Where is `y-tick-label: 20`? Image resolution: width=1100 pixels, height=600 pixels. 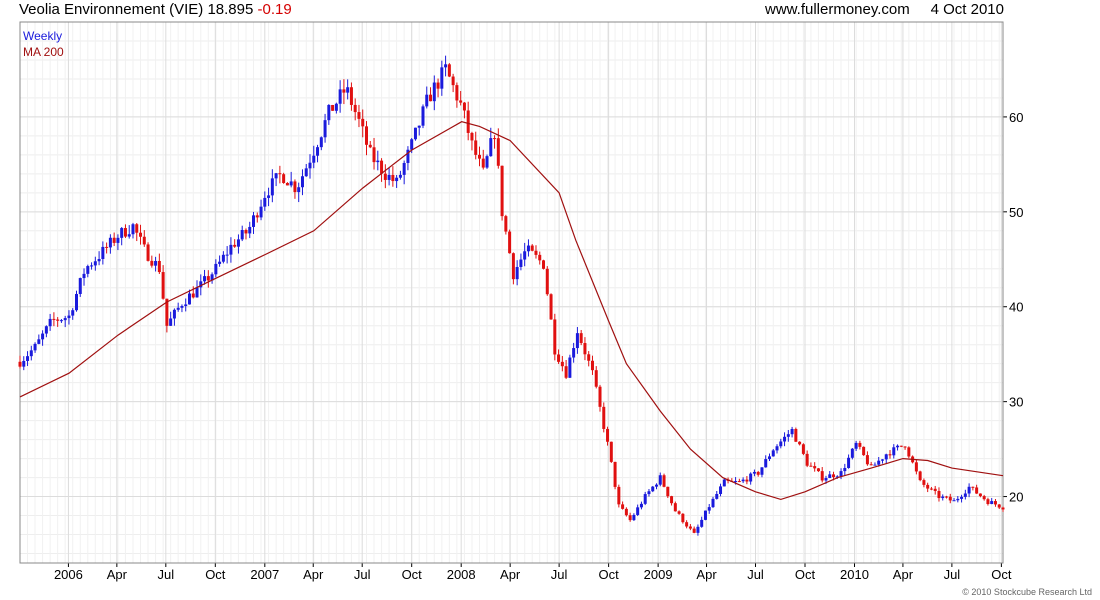
y-tick-label: 20 is located at coordinates (1016, 497).